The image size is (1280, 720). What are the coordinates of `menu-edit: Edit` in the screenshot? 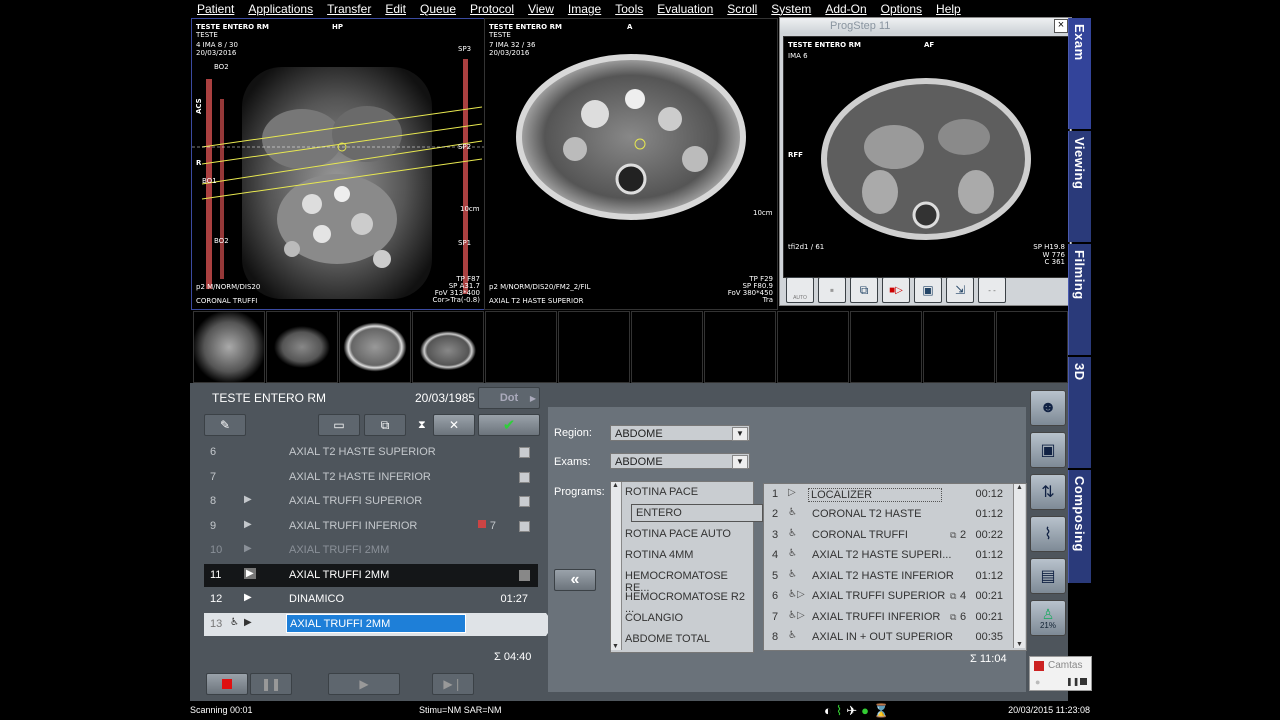 It's located at (395, 8).